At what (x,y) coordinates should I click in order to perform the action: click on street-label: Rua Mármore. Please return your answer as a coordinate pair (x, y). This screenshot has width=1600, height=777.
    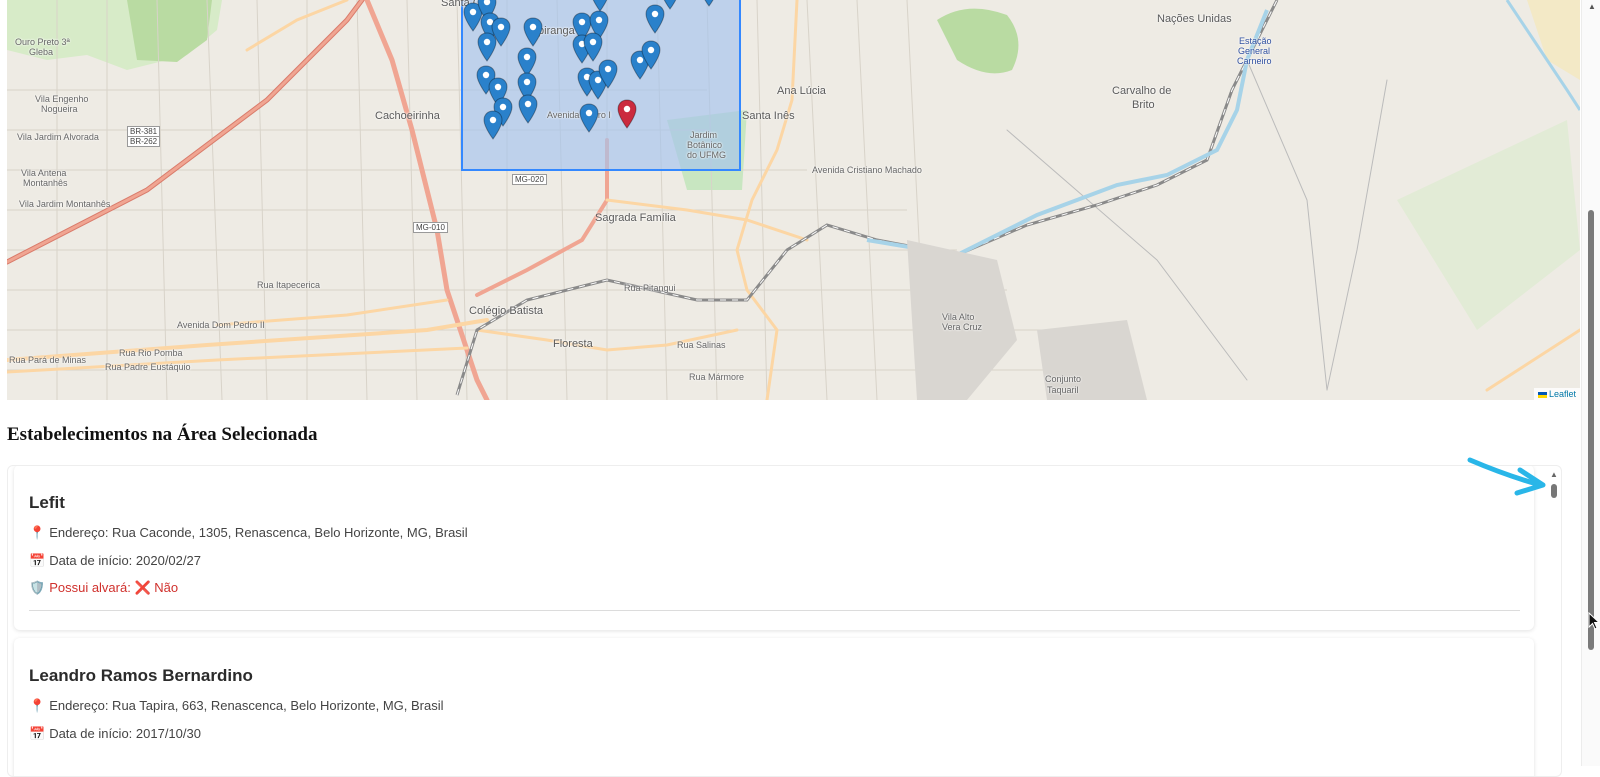
    Looking at the image, I should click on (717, 377).